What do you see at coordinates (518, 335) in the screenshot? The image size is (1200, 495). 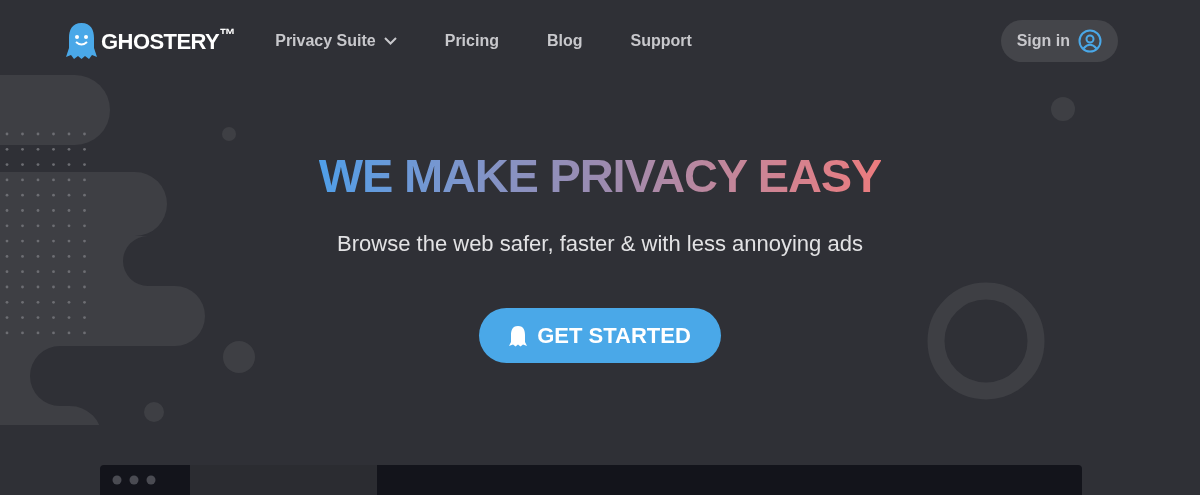 I see `ghost-icon` at bounding box center [518, 335].